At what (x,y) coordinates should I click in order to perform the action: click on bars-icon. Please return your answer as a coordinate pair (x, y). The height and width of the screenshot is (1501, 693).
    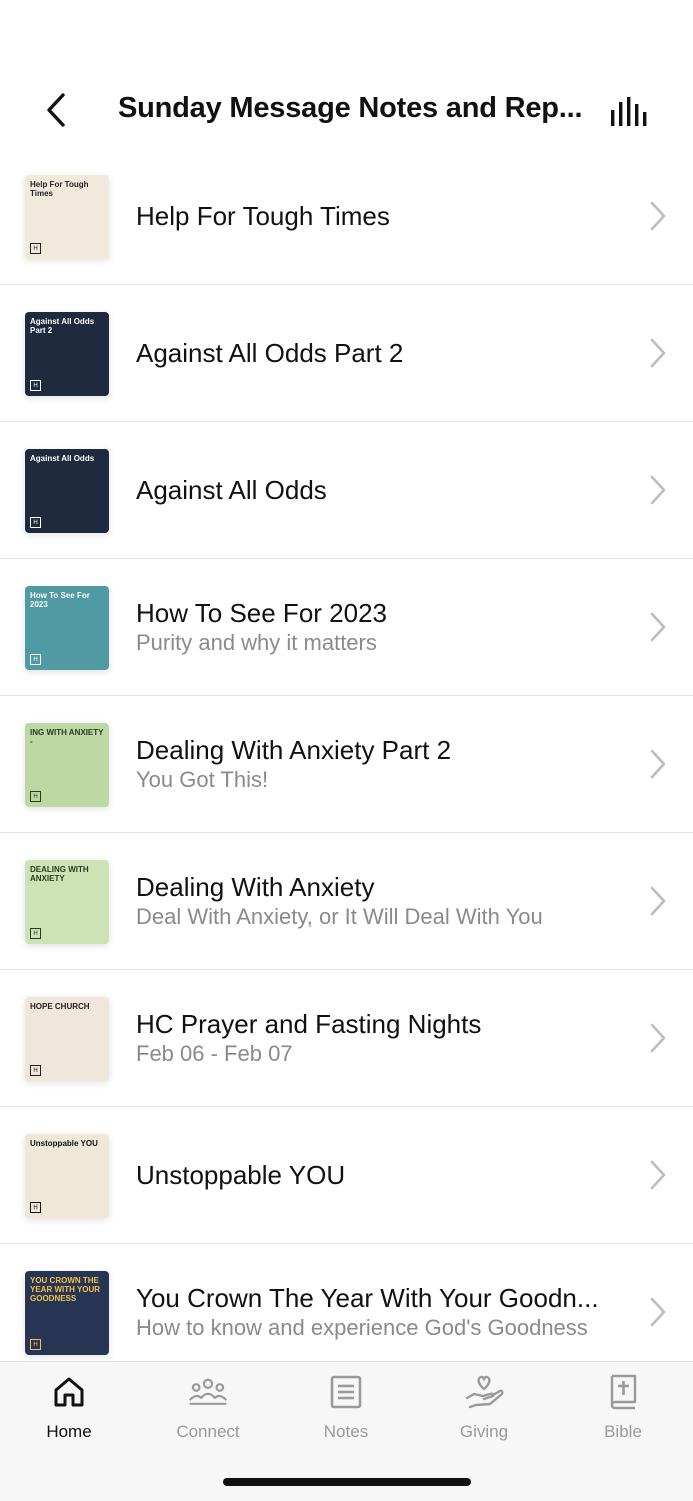
    Looking at the image, I should click on (629, 111).